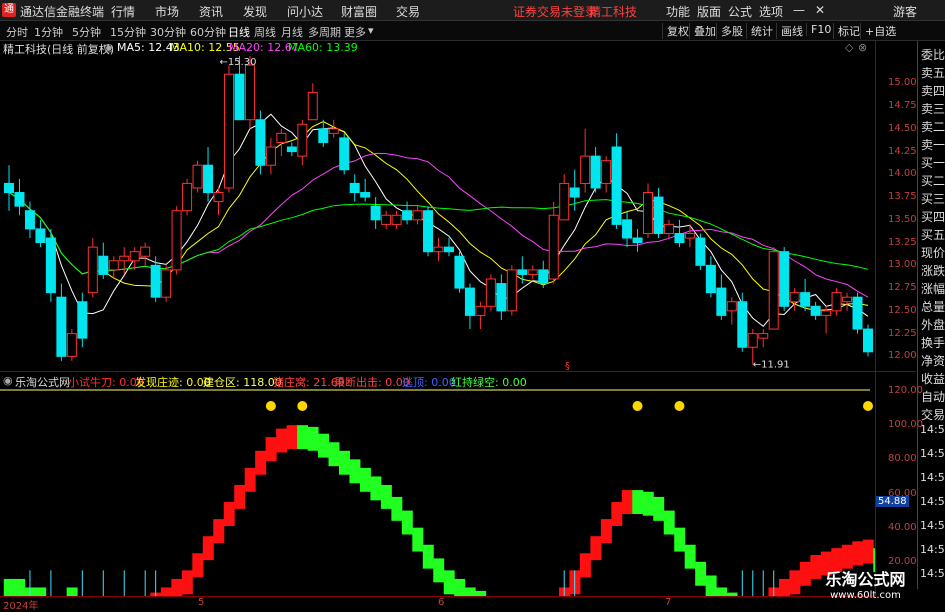 The height and width of the screenshot is (612, 945). I want to click on quote-label: 卖二, so click(933, 127).